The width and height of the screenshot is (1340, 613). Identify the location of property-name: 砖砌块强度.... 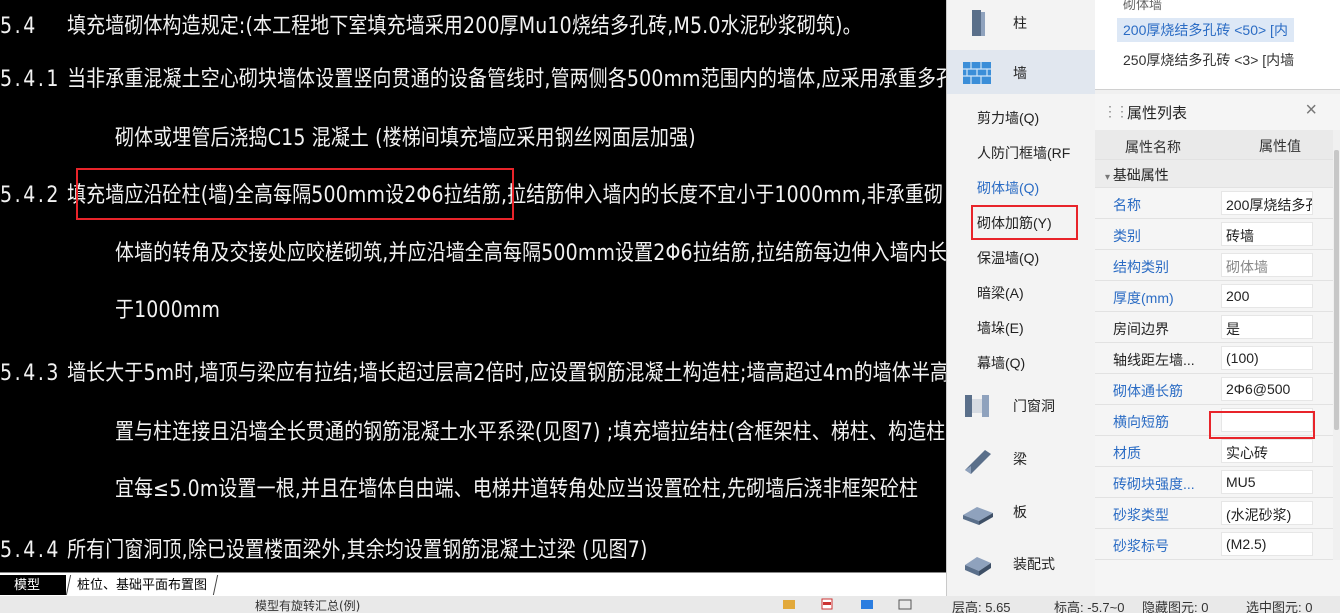
(1154, 484).